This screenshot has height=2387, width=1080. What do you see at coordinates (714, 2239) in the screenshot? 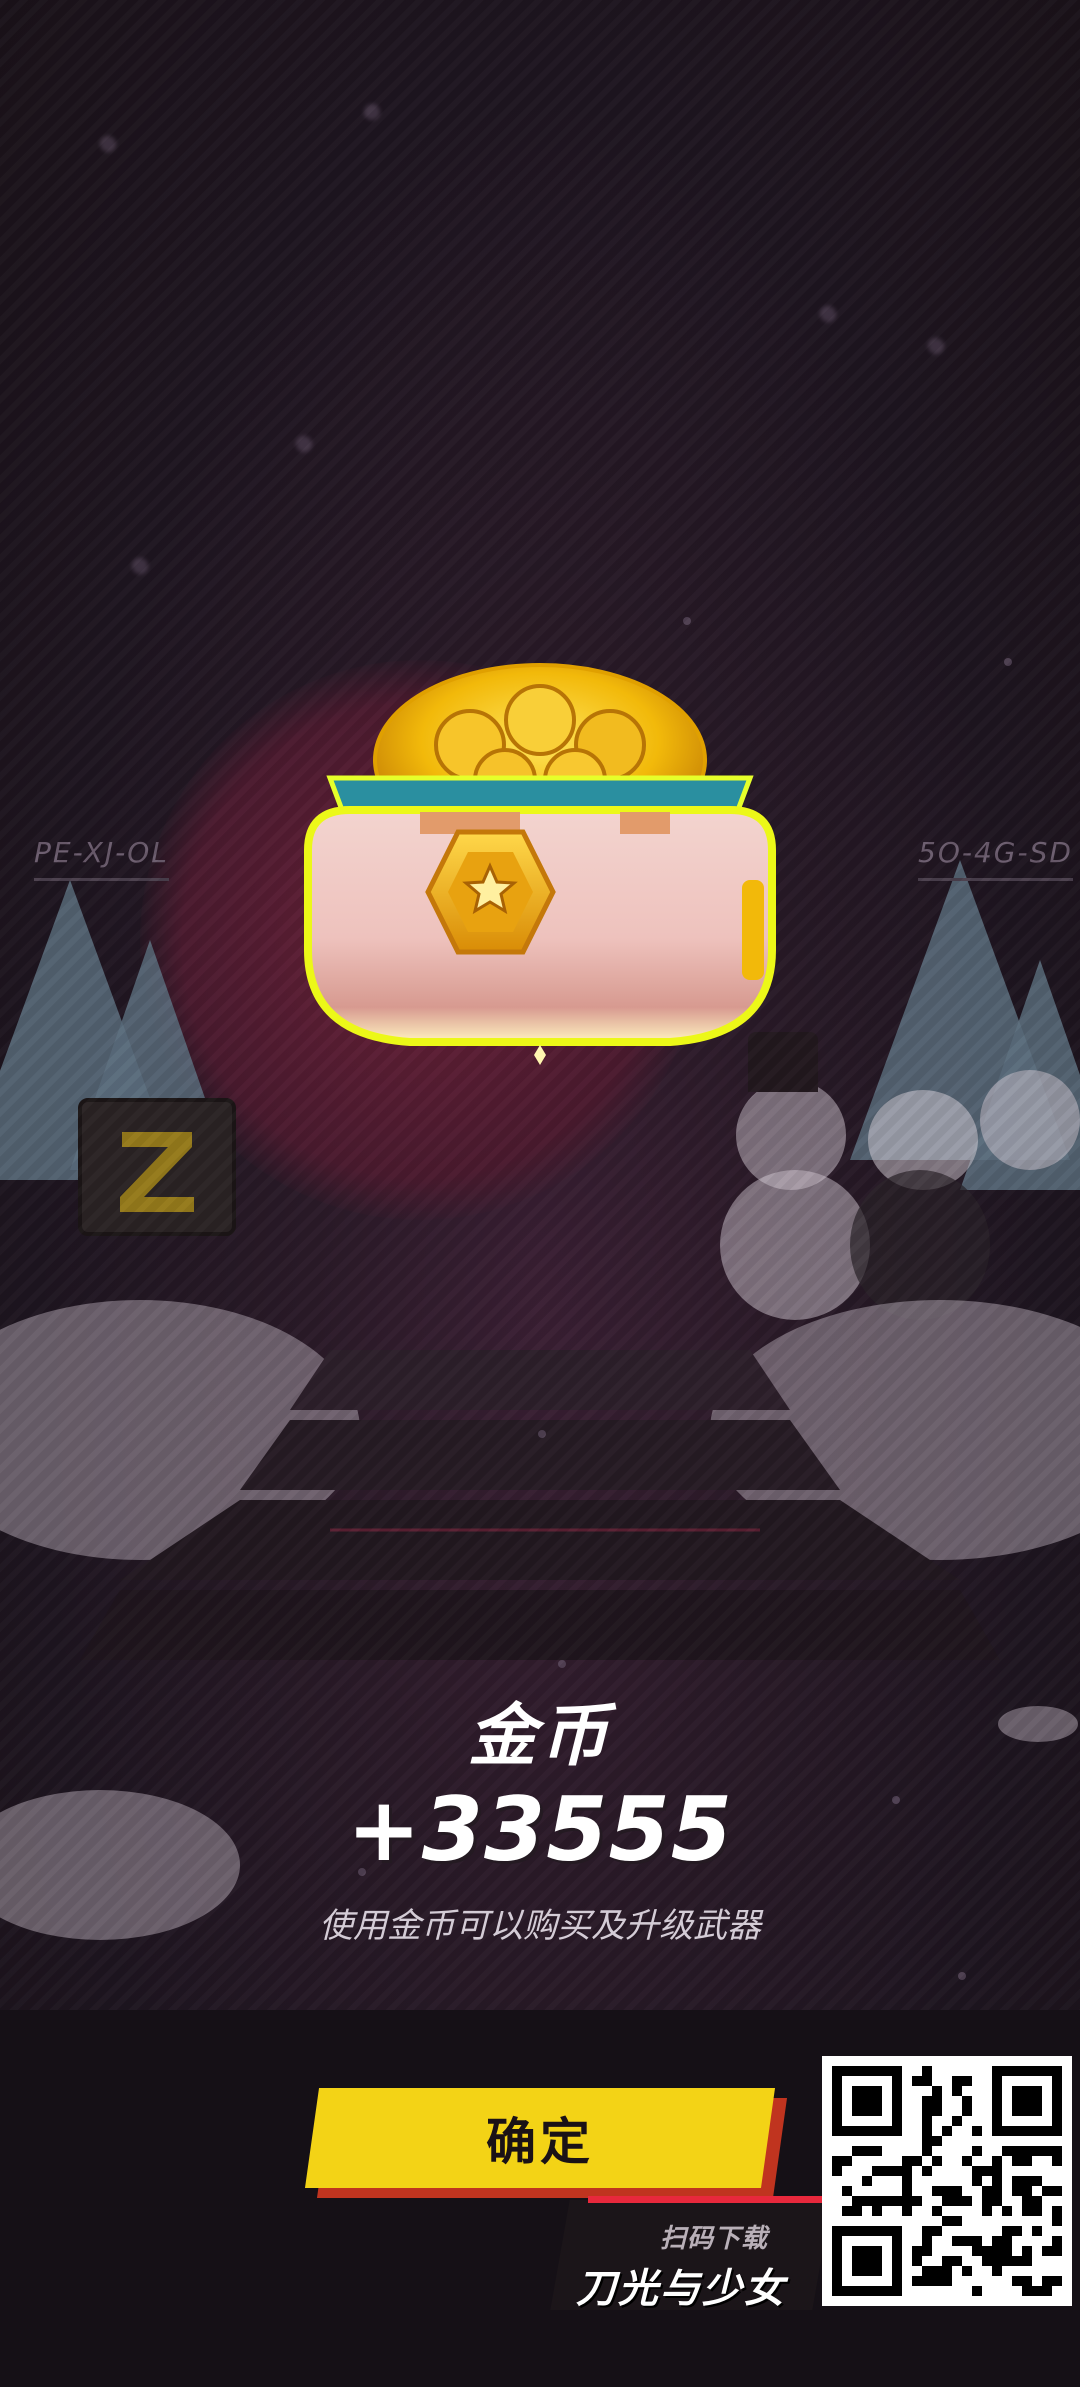
I see `scan-download-text: 扫码下载` at bounding box center [714, 2239].